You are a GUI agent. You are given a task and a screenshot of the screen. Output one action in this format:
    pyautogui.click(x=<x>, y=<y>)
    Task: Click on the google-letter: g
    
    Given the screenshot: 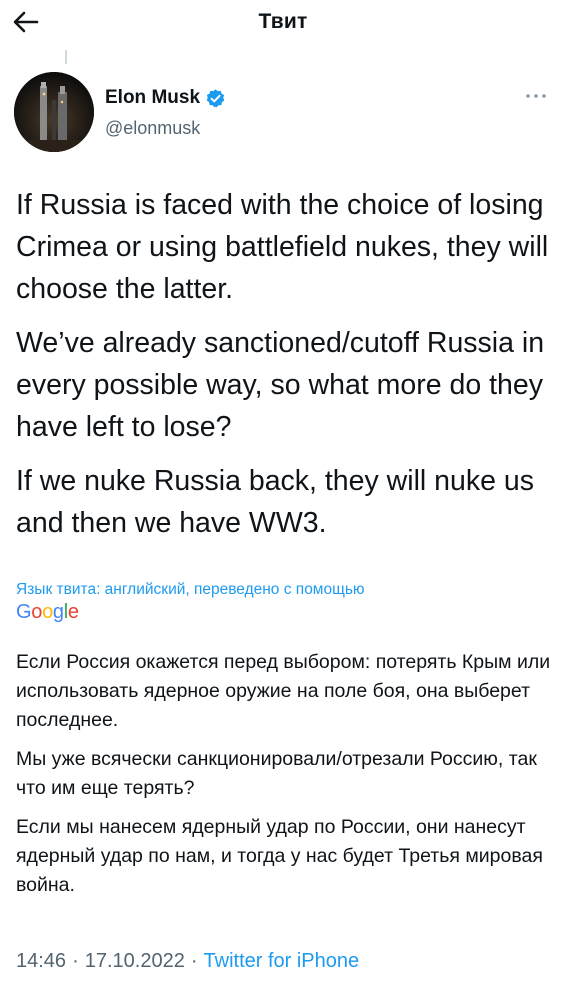 What is the action you would take?
    pyautogui.click(x=58, y=612)
    